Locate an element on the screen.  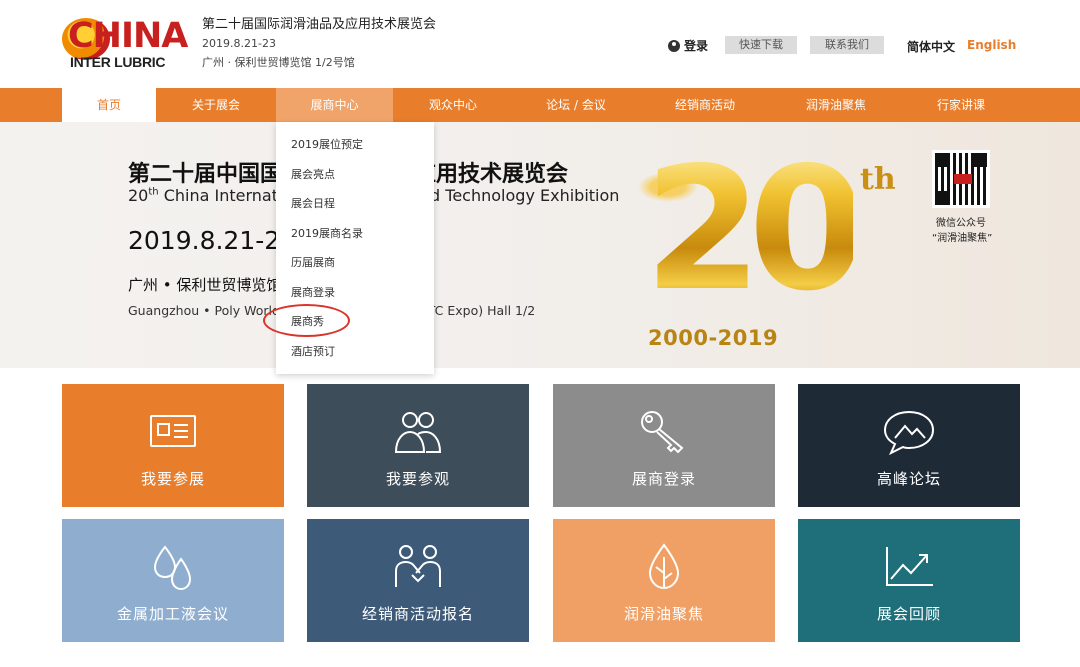
tile-label: 展会回顾 is located at coordinates (908, 614).